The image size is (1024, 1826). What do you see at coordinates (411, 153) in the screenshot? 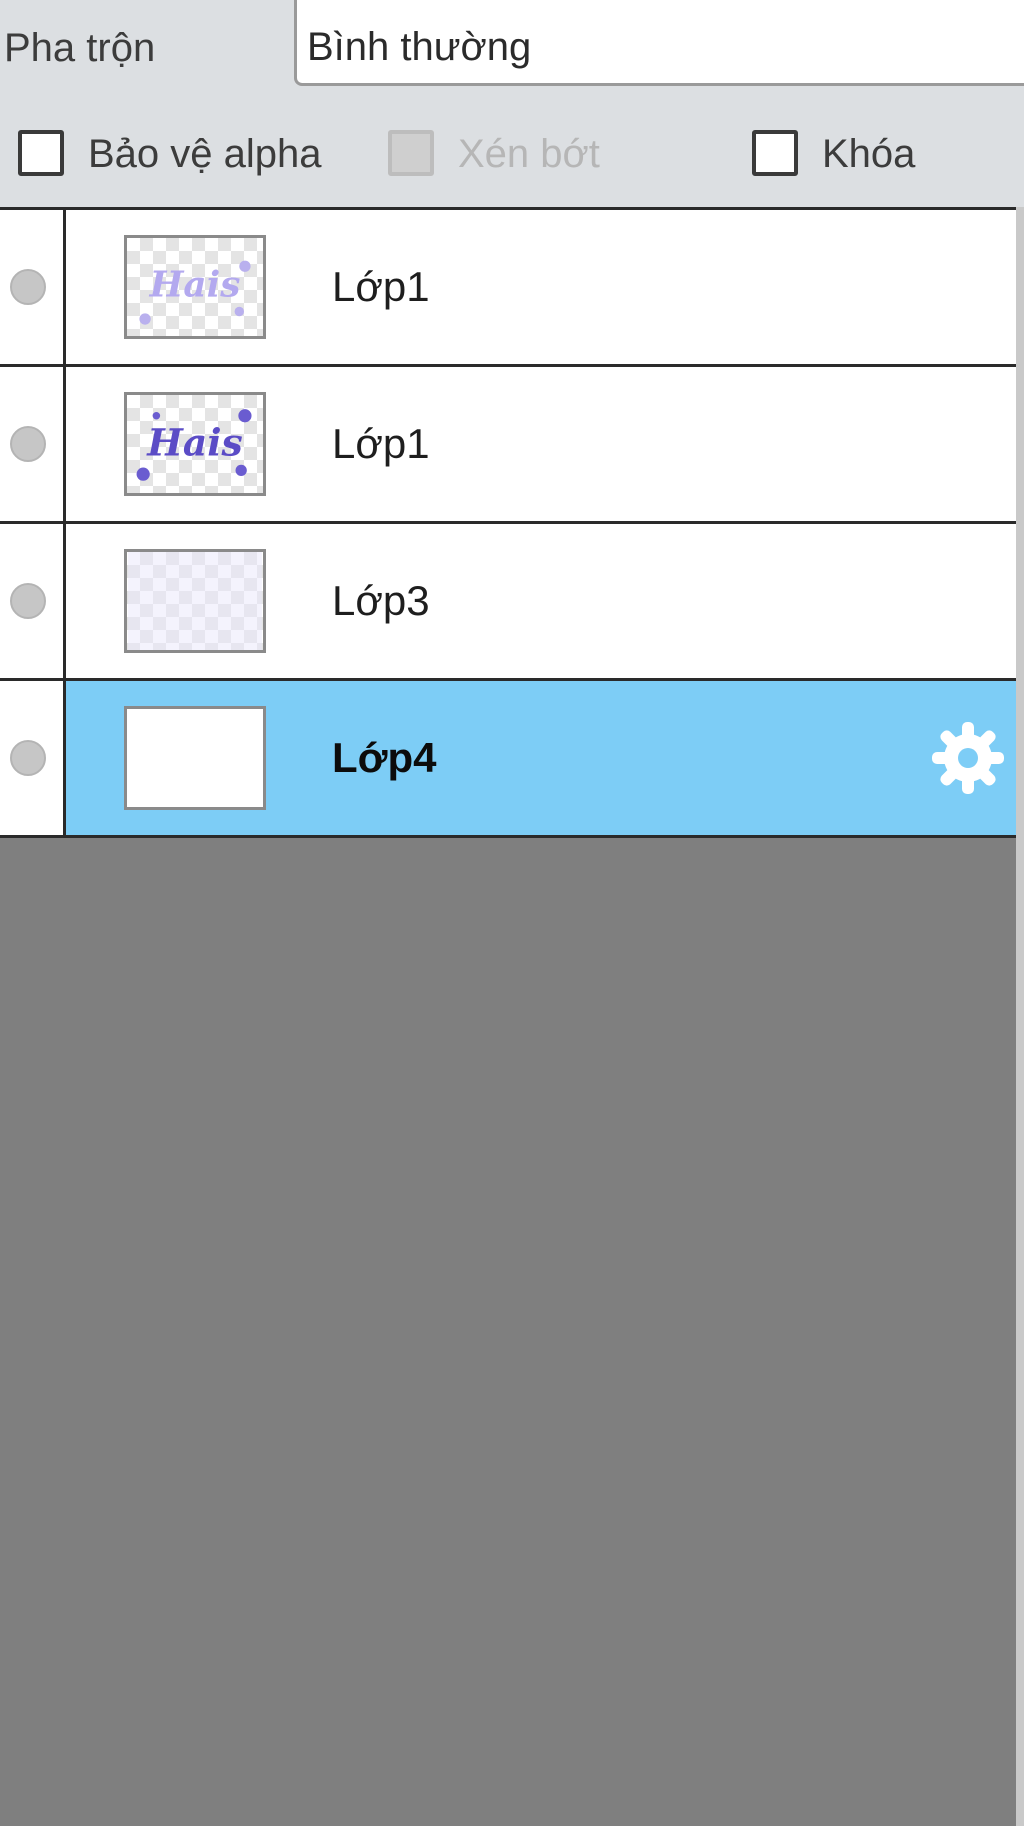
I see `clip-checkbox` at bounding box center [411, 153].